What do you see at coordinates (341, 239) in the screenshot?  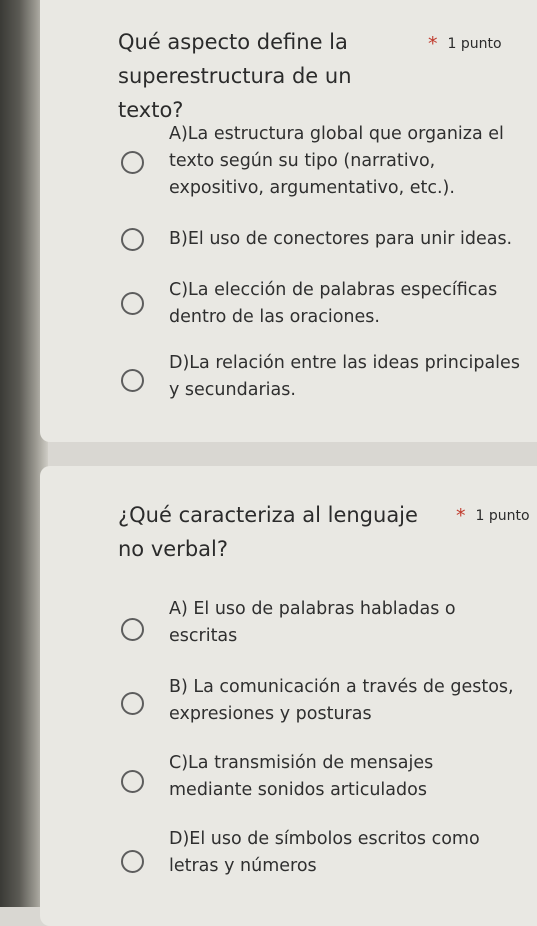 I see `option-label-b: B)El uso de conectores para unir ideas.` at bounding box center [341, 239].